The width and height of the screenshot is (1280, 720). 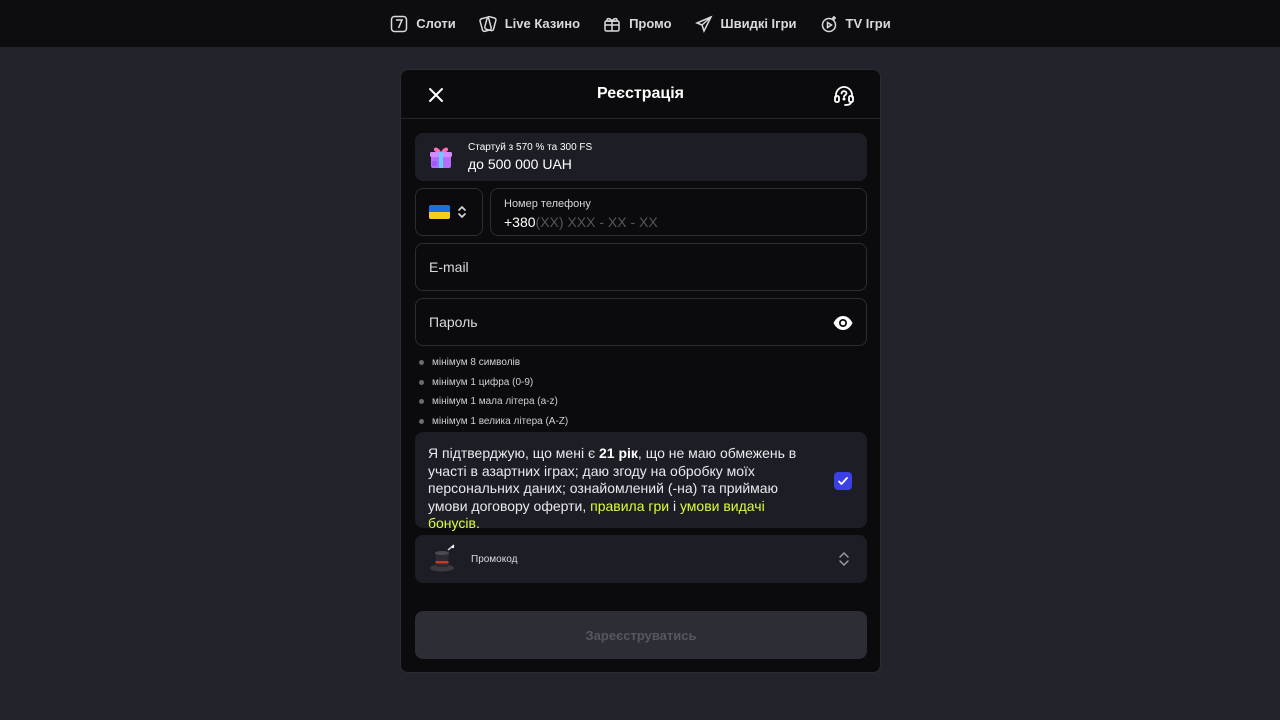 I want to click on modal-header: Реєстрація, so click(x=640, y=94).